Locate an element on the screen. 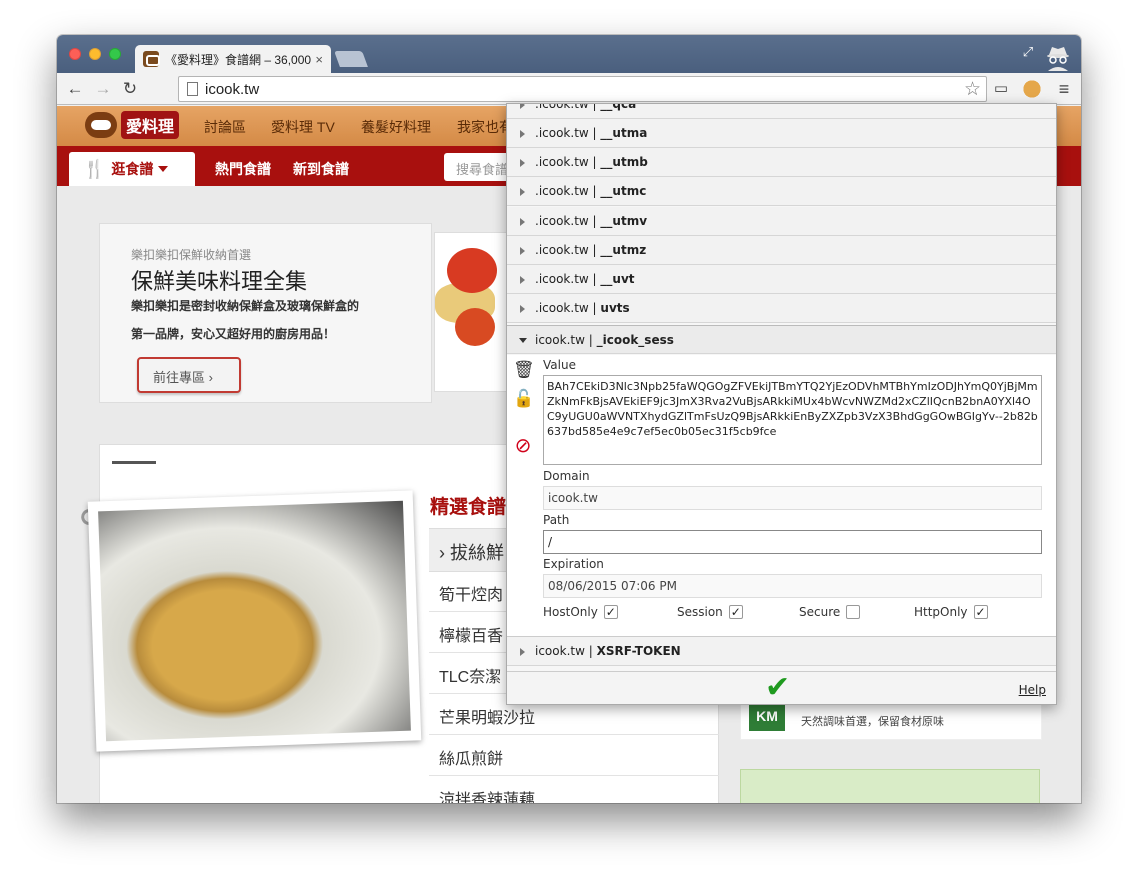 This screenshot has width=1138, height=882. cookie-name: uvts is located at coordinates (615, 308).